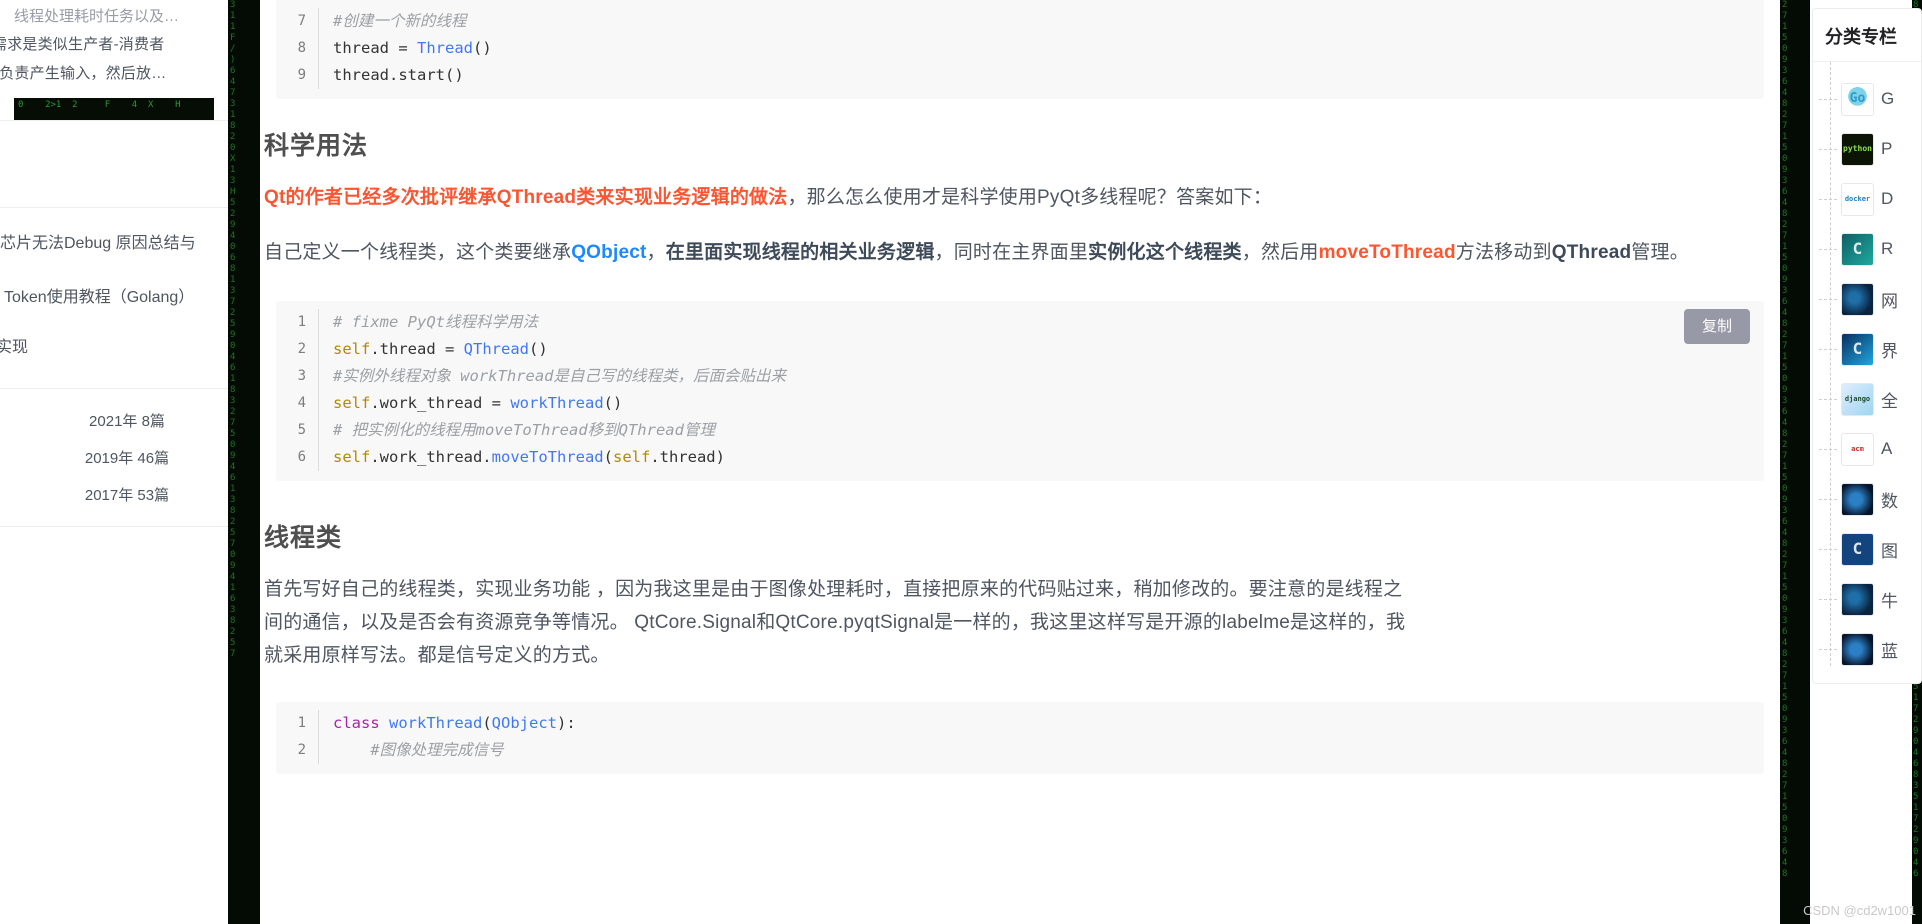 The height and width of the screenshot is (924, 1922). I want to click on code-block-thread-class: 1 class workThread(QObject): 2 #图像处理完成信号, so click(1020, 738).